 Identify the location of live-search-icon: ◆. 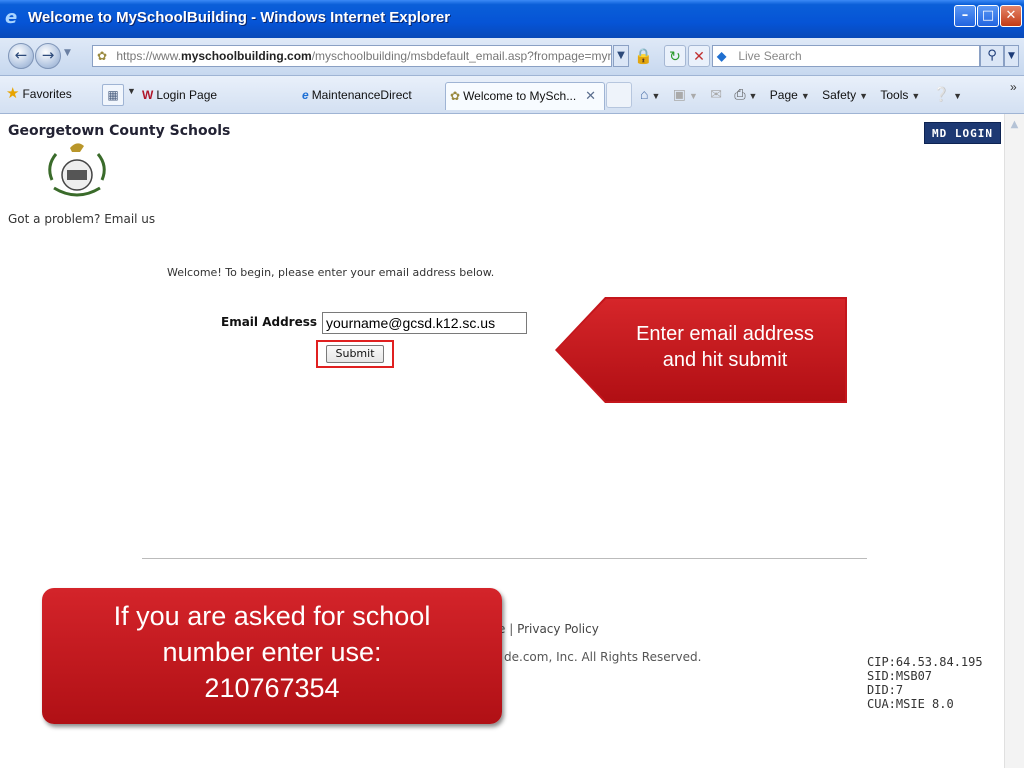
(722, 56).